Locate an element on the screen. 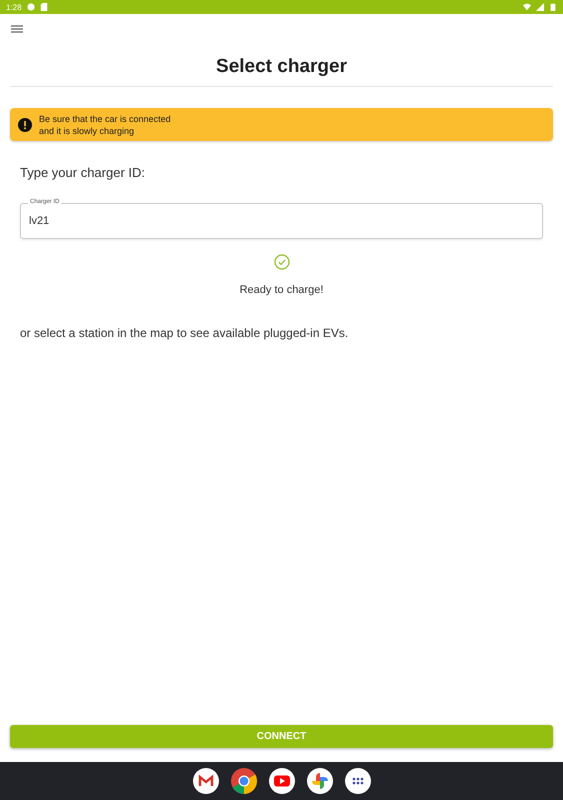 This screenshot has width=563, height=800. charger-id-field: lv21 is located at coordinates (281, 221).